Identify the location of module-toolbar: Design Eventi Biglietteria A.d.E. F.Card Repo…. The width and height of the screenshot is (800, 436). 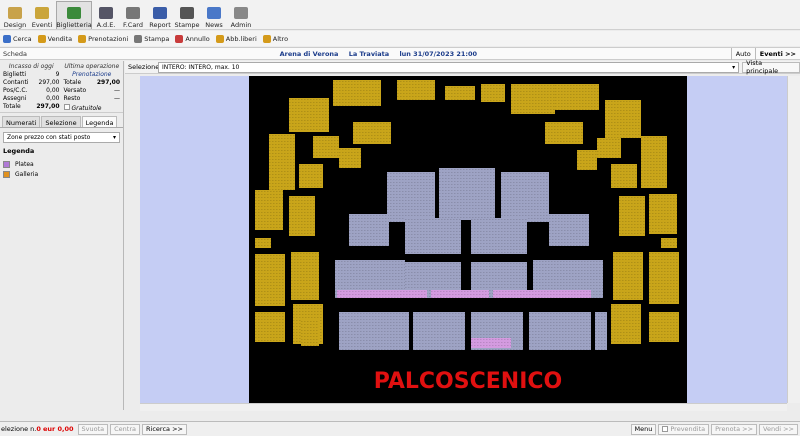
(400, 15).